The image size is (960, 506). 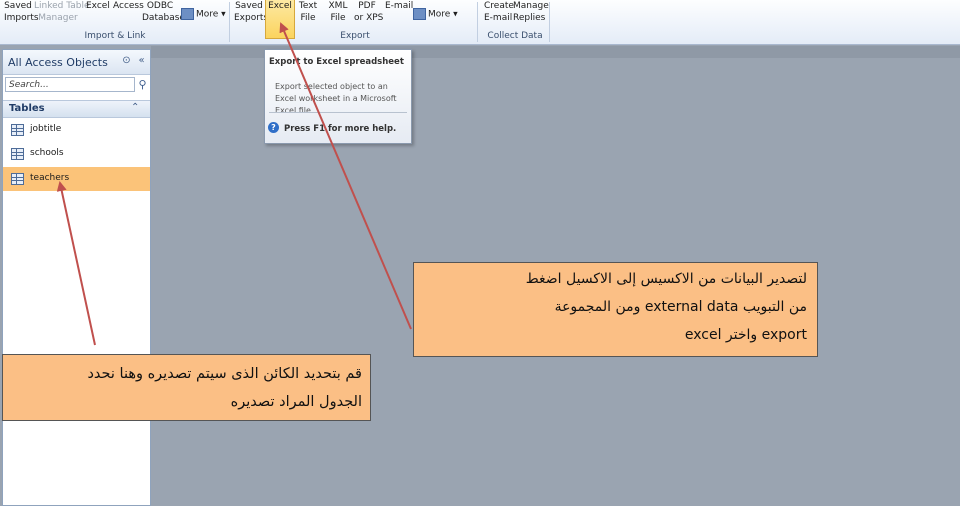 What do you see at coordinates (515, 36) in the screenshot?
I see `collect-data-group-label: Collect Data` at bounding box center [515, 36].